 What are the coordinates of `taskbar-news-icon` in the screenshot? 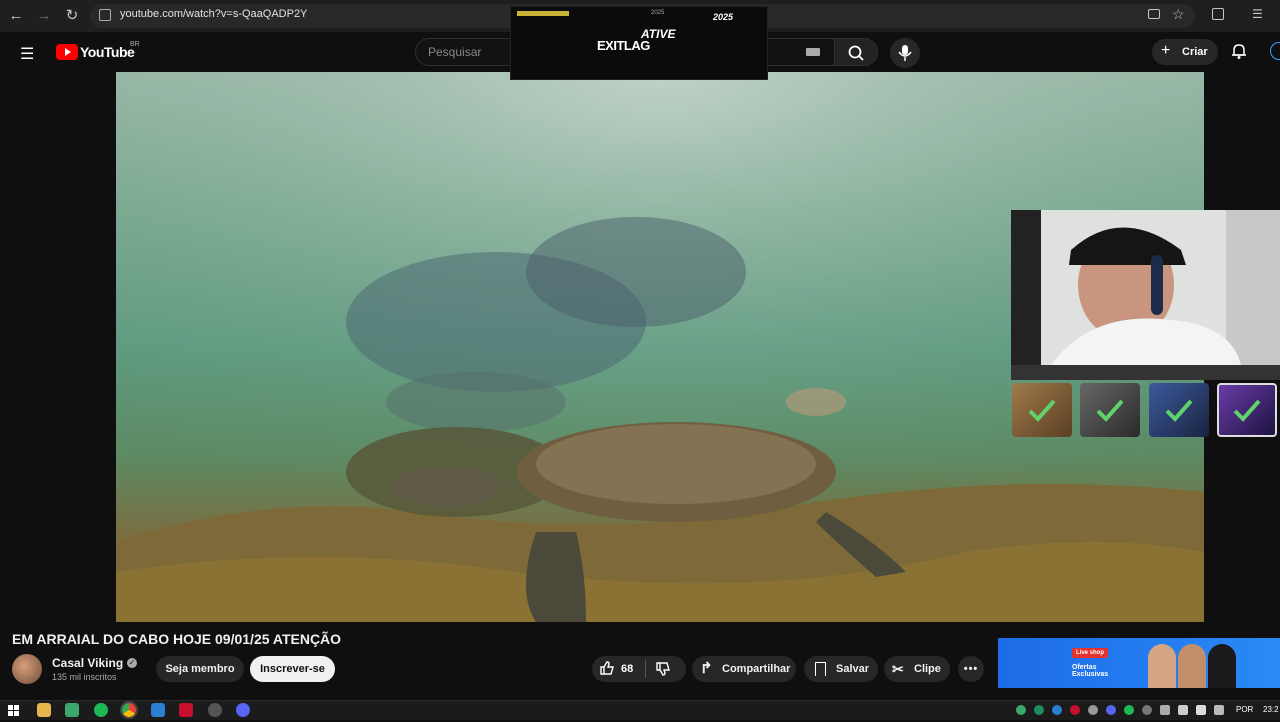 It's located at (186, 710).